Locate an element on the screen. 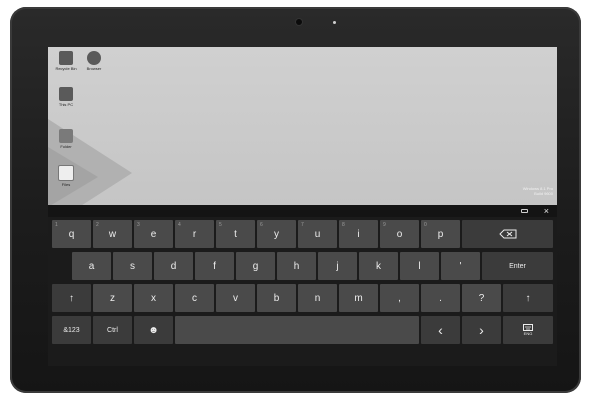  key-w: 2w is located at coordinates (112, 234).